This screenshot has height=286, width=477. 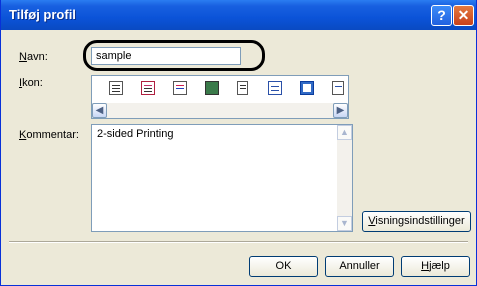 I want to click on comment-label: Kommentar:, so click(x=49, y=135).